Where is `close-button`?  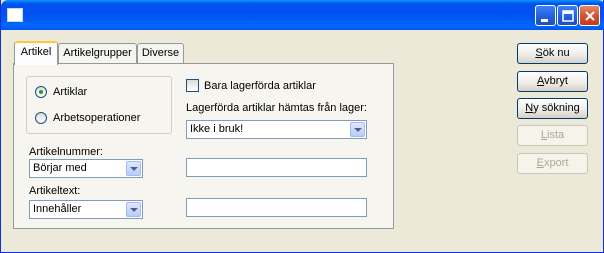 close-button is located at coordinates (589, 15).